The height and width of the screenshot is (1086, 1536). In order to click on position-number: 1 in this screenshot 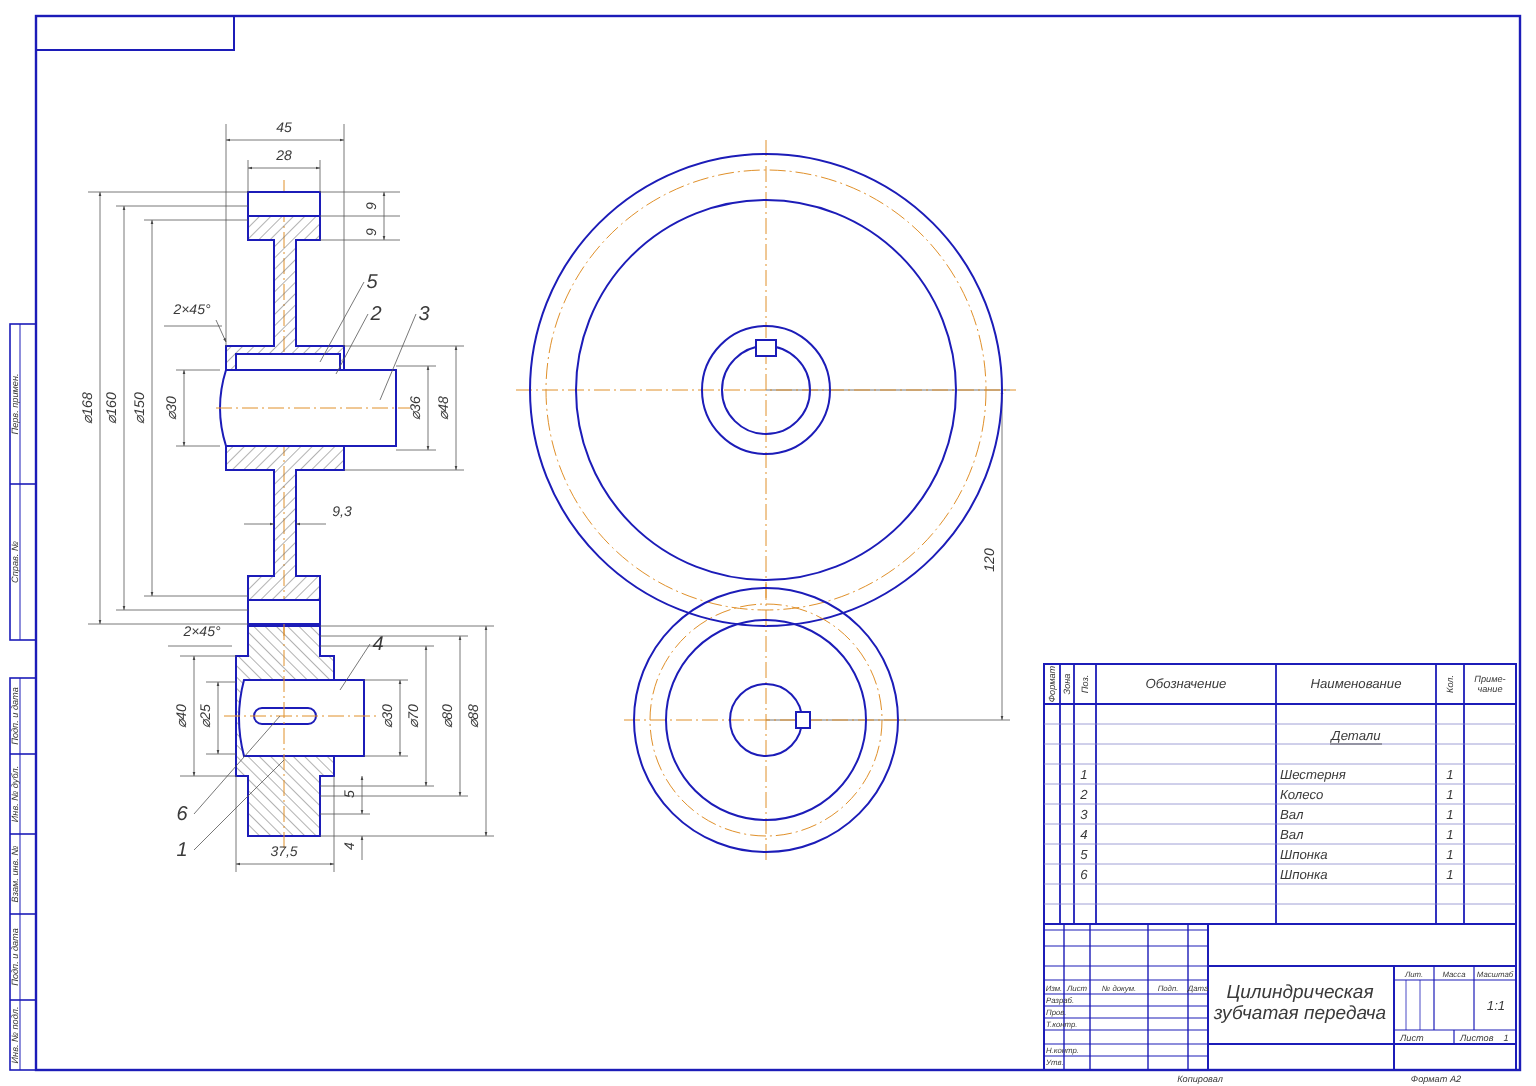, I will do `click(182, 851)`.